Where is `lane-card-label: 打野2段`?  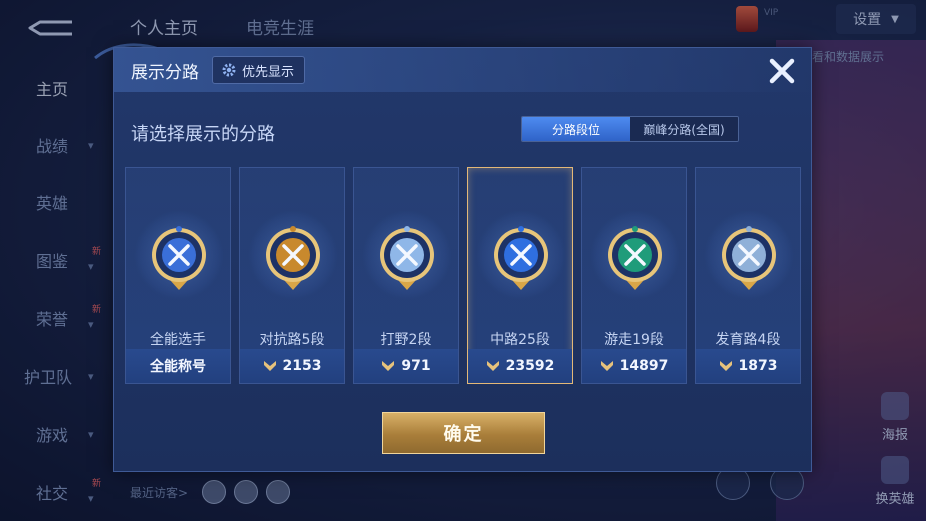
lane-card-label: 打野2段 is located at coordinates (406, 340).